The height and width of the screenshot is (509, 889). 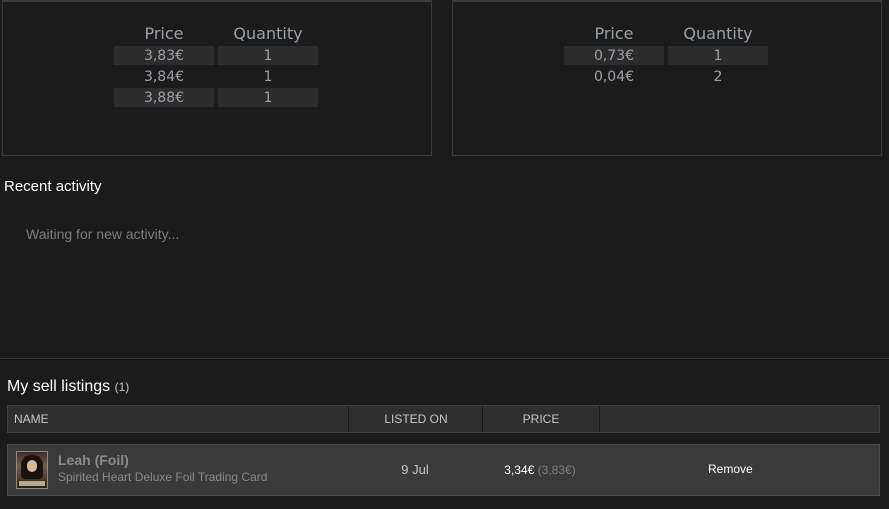 I want to click on item-listed-date: 9 Jul, so click(x=415, y=469).